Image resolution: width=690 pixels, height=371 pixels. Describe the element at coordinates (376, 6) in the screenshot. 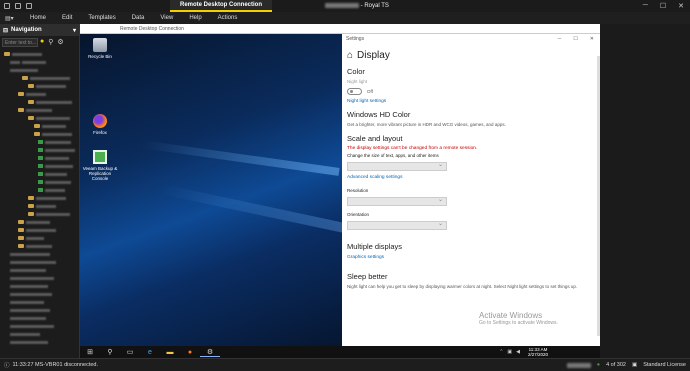

I see `app-name: Royal TS` at that location.